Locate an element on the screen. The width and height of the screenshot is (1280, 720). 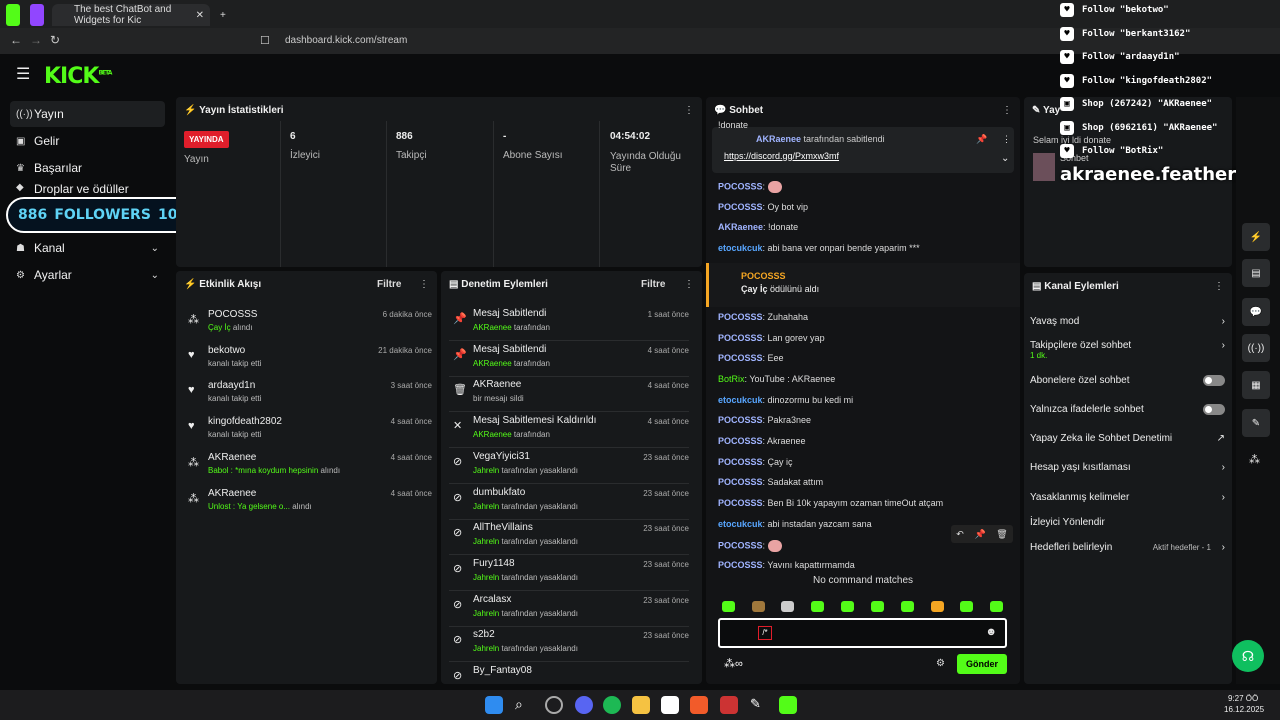
reply-icon: ↶ is located at coordinates (960, 534).